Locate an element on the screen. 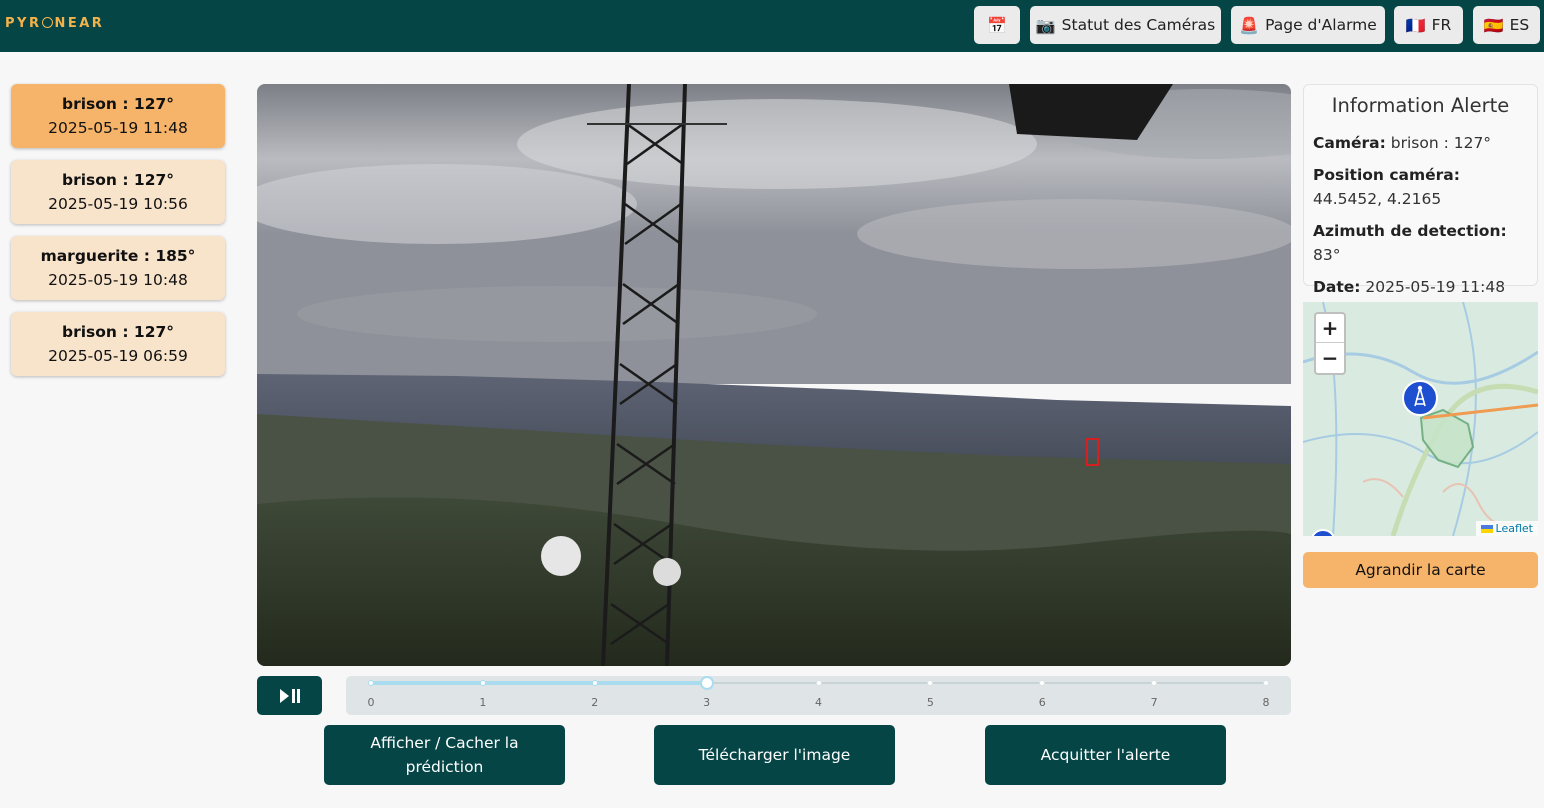 The image size is (1544, 808). play-pause-icon is located at coordinates (289, 695).